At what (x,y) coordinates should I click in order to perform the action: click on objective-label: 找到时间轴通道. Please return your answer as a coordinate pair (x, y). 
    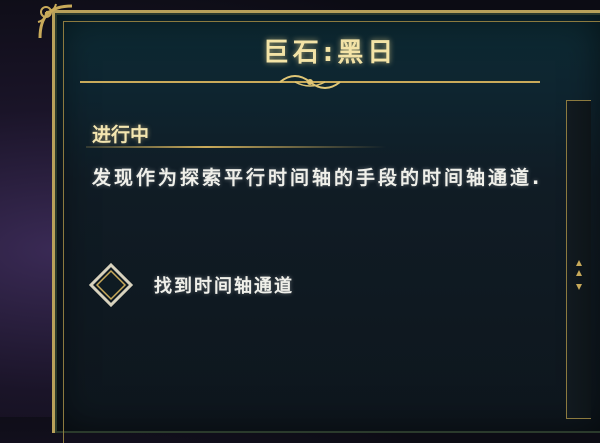
    Looking at the image, I should click on (224, 286).